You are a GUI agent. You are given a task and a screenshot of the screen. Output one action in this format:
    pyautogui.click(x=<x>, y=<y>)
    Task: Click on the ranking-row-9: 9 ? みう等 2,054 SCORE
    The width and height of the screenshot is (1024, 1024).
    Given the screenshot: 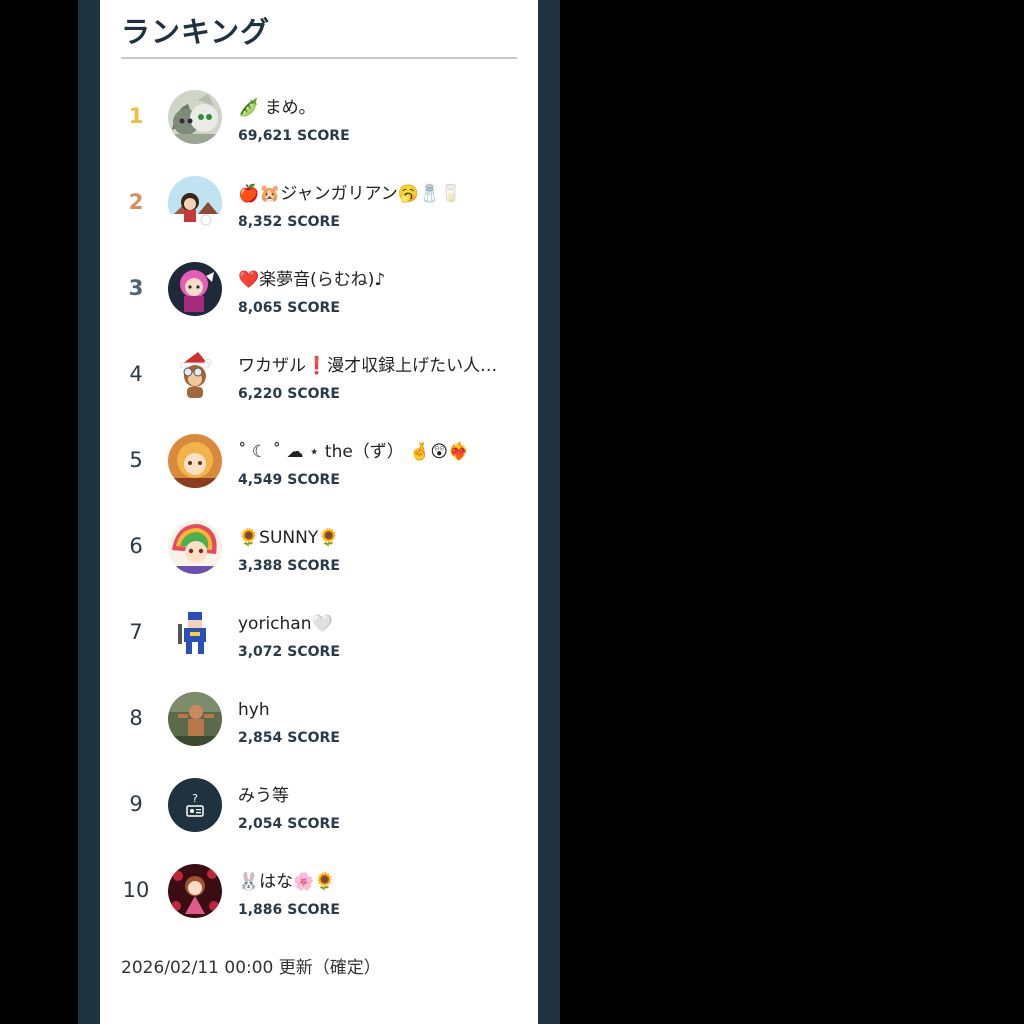 What is the action you would take?
    pyautogui.click(x=319, y=804)
    